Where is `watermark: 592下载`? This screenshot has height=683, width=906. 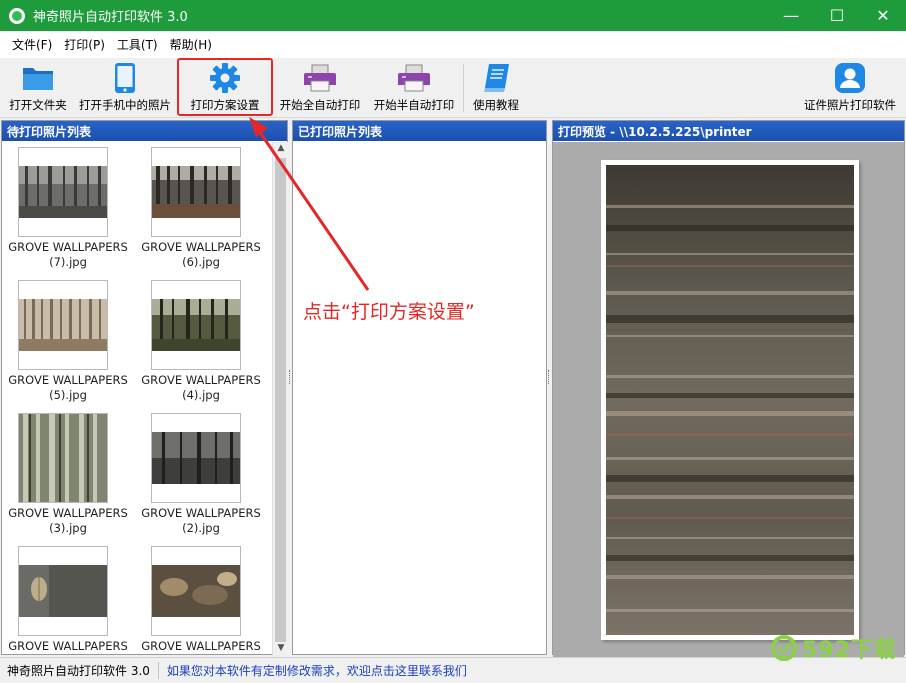 watermark: 592下载 is located at coordinates (833, 648).